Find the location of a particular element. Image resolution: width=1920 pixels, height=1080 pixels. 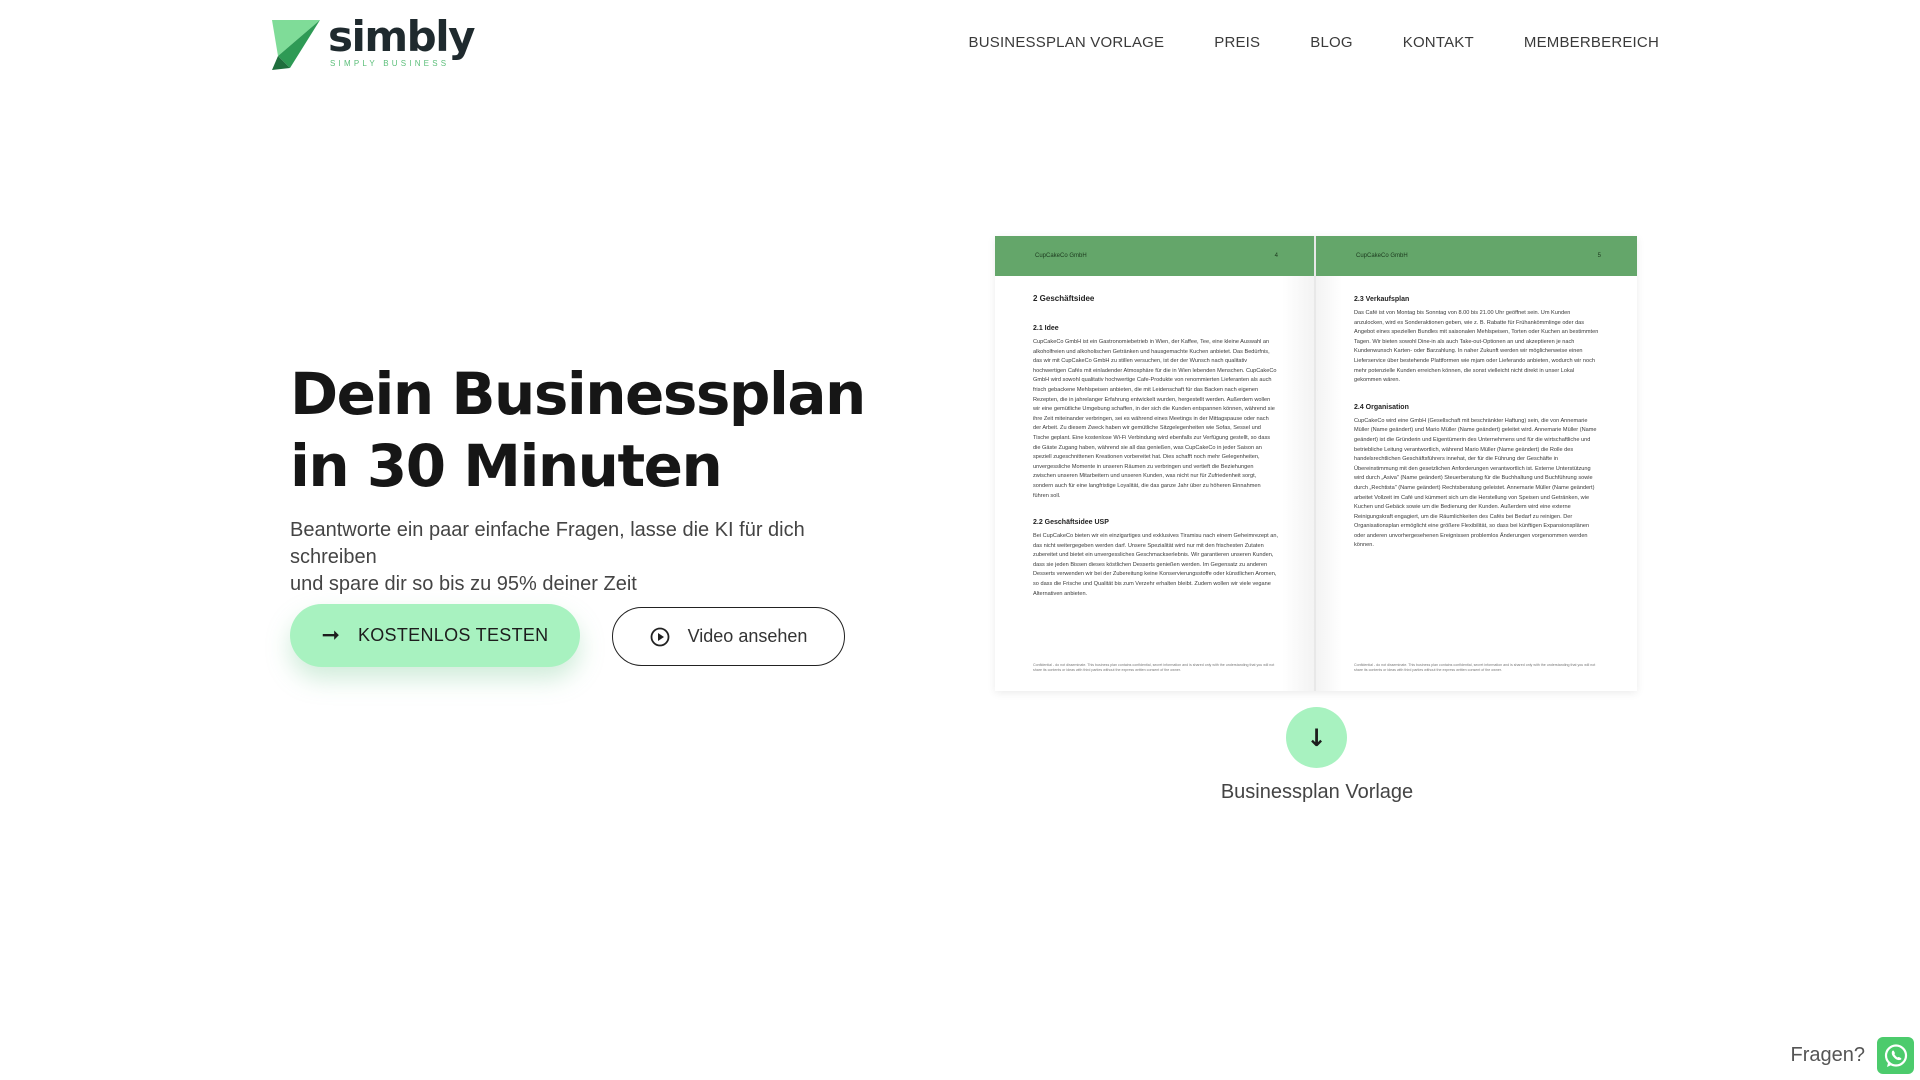

brand-tagline: SIMPLY BUSINESS is located at coordinates (390, 63).